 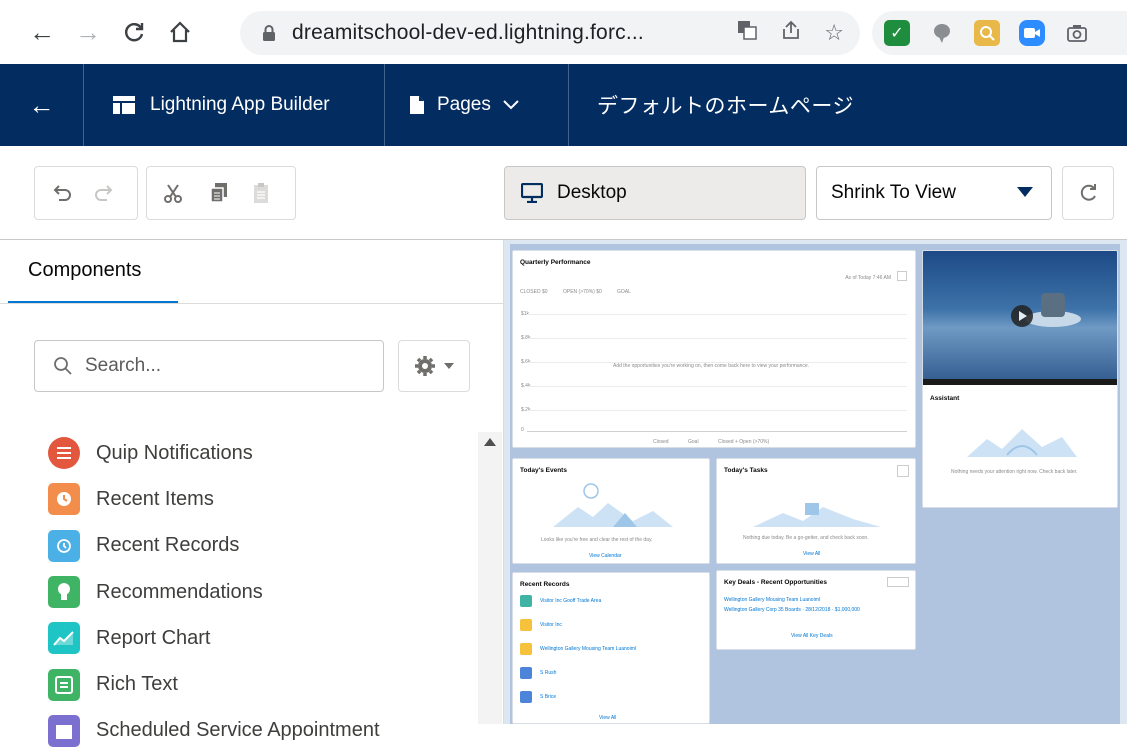 I want to click on lock-icon, so click(x=269, y=33).